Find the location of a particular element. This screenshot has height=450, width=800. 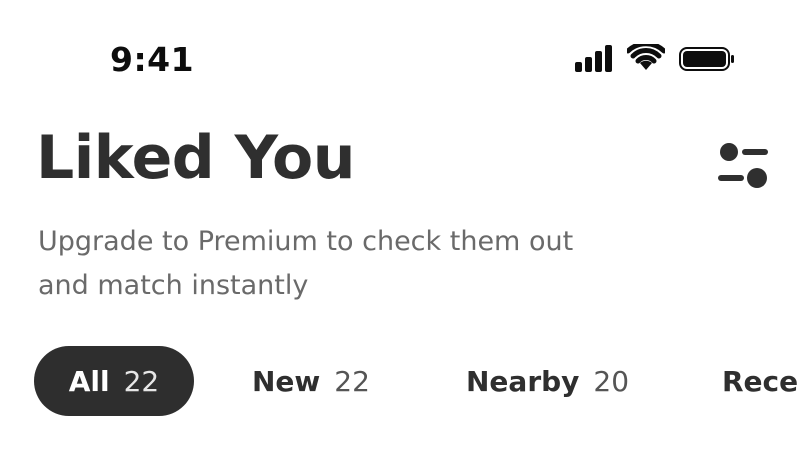

tab-count: 20 is located at coordinates (611, 381).